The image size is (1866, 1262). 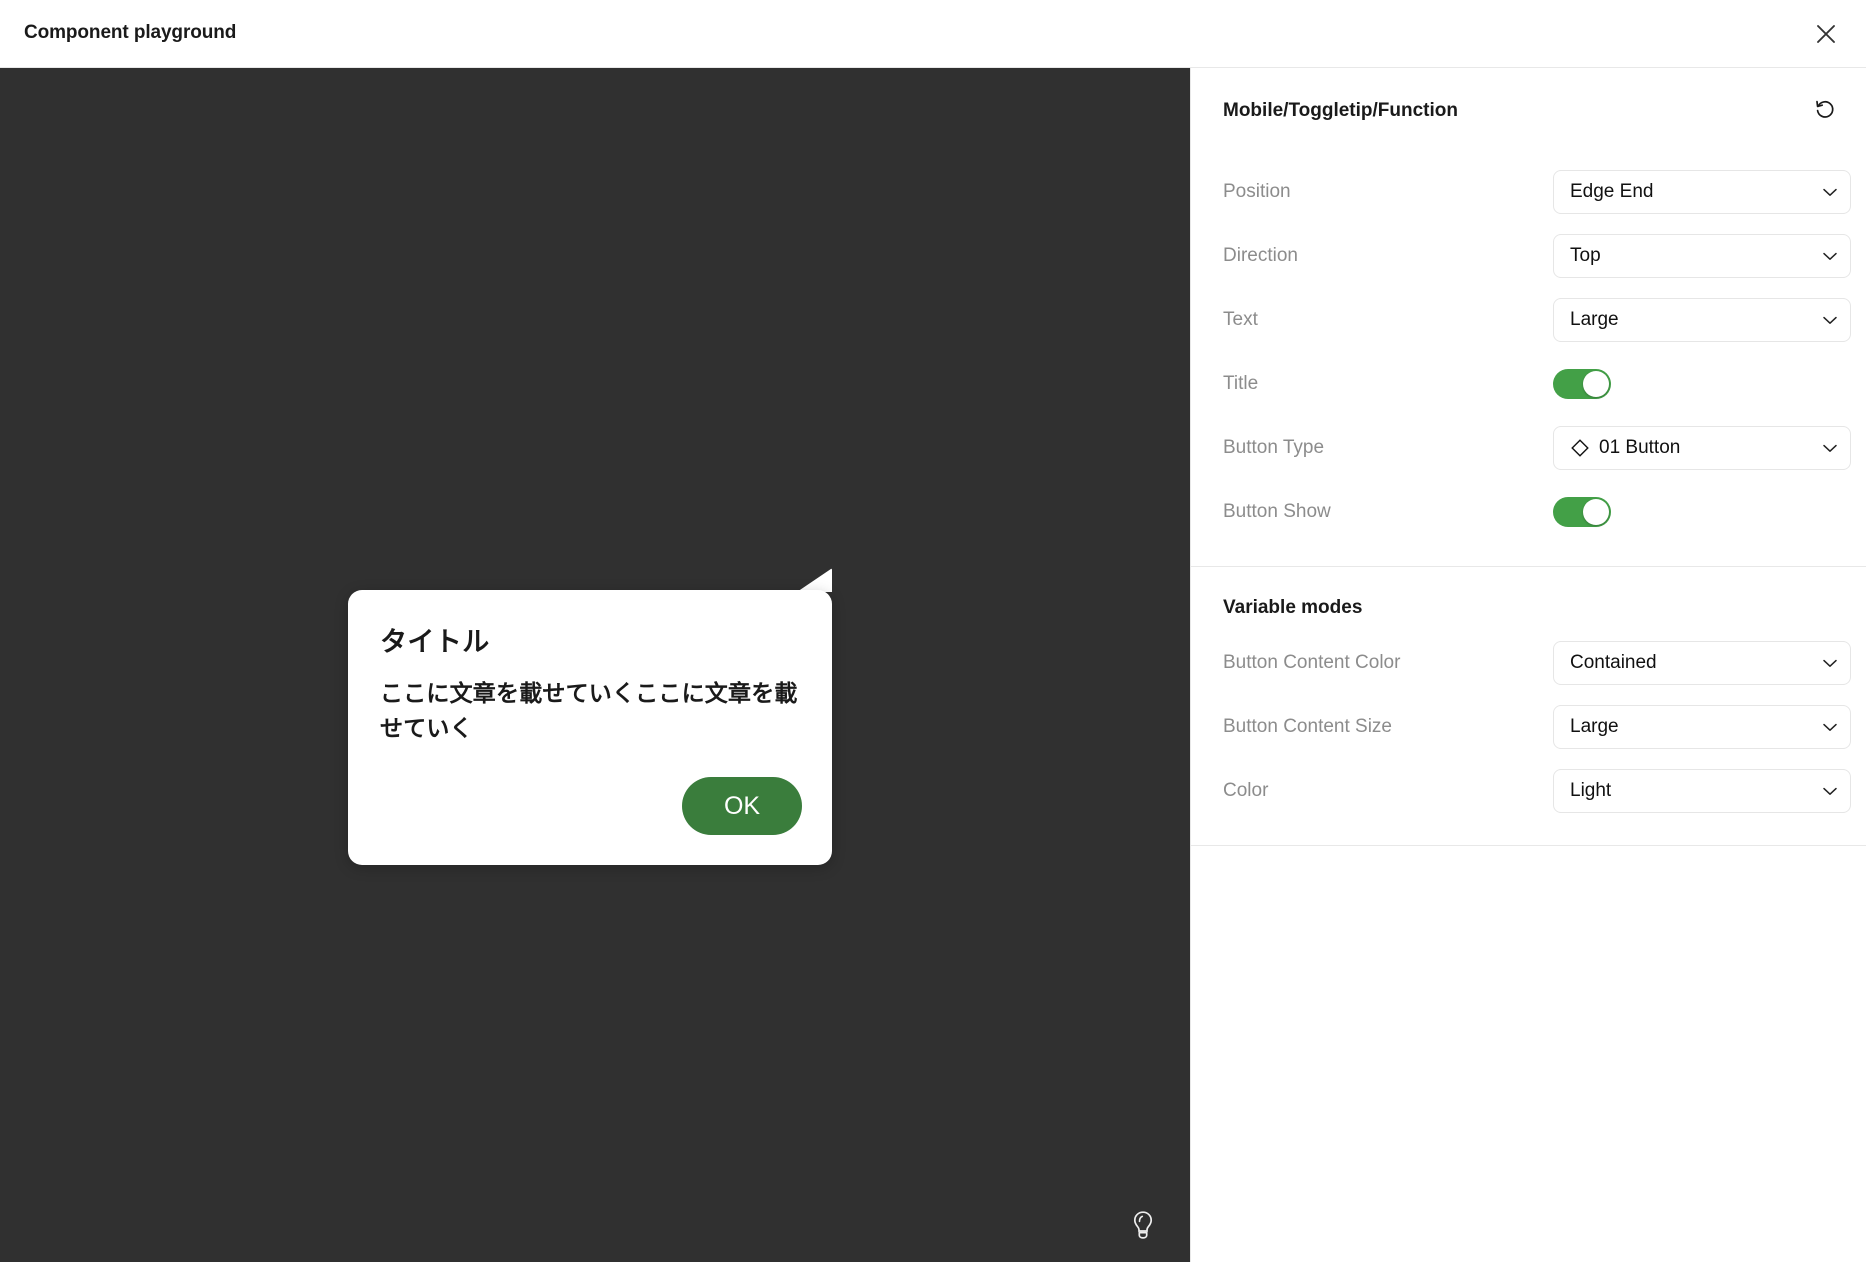 What do you see at coordinates (1257, 191) in the screenshot?
I see `property-label: Position` at bounding box center [1257, 191].